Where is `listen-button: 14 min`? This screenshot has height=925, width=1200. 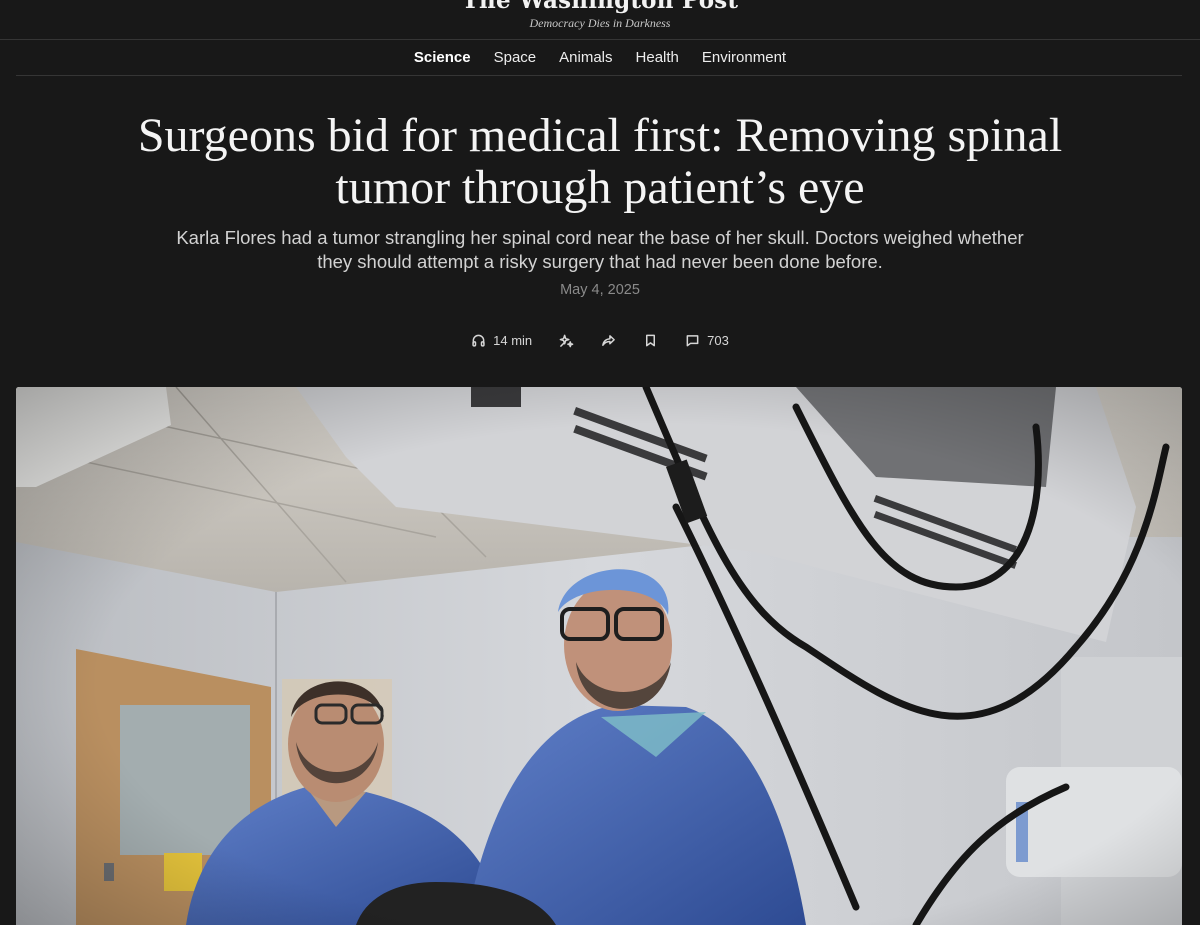
listen-button: 14 min is located at coordinates (501, 340).